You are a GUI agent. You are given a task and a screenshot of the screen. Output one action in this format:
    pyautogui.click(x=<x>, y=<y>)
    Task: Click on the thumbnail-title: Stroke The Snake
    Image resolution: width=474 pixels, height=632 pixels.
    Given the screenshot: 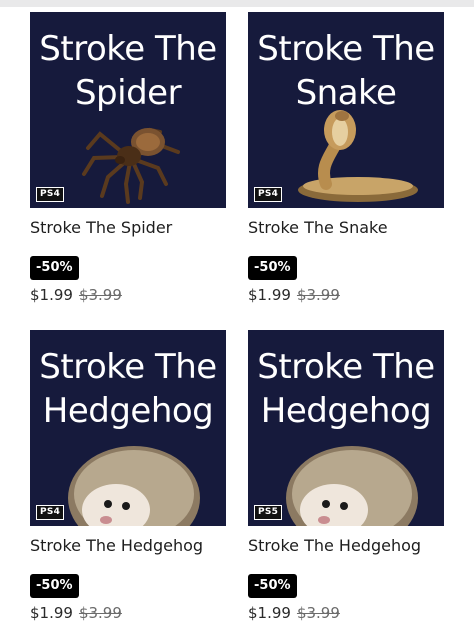 What is the action you would take?
    pyautogui.click(x=346, y=71)
    